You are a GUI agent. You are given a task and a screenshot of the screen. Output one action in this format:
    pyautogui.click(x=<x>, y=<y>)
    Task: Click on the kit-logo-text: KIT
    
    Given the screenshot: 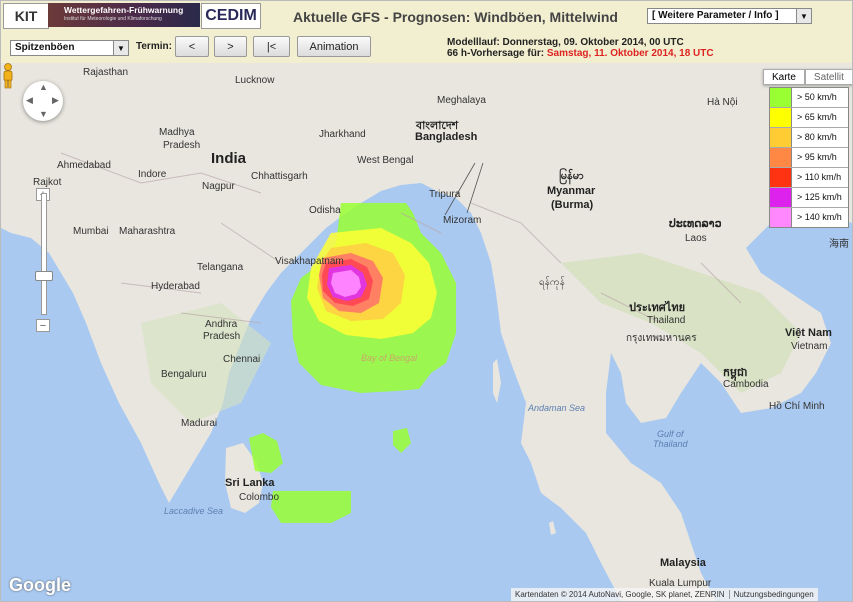 What is the action you would take?
    pyautogui.click(x=26, y=16)
    